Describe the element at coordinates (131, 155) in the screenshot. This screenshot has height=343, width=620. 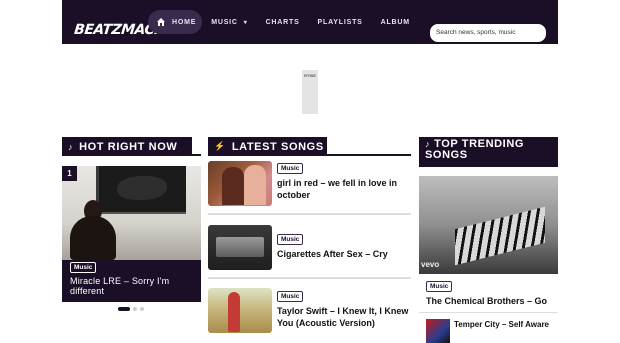
I see `hot-section-underline` at that location.